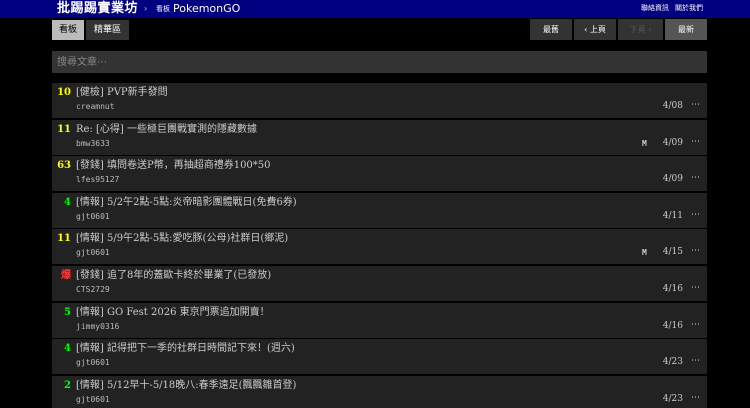 Image resolution: width=750 pixels, height=408 pixels. Describe the element at coordinates (173, 165) in the screenshot. I see `post-title-link: [發錢] 填問卷送P幣，再抽超商禮券100*50` at that location.